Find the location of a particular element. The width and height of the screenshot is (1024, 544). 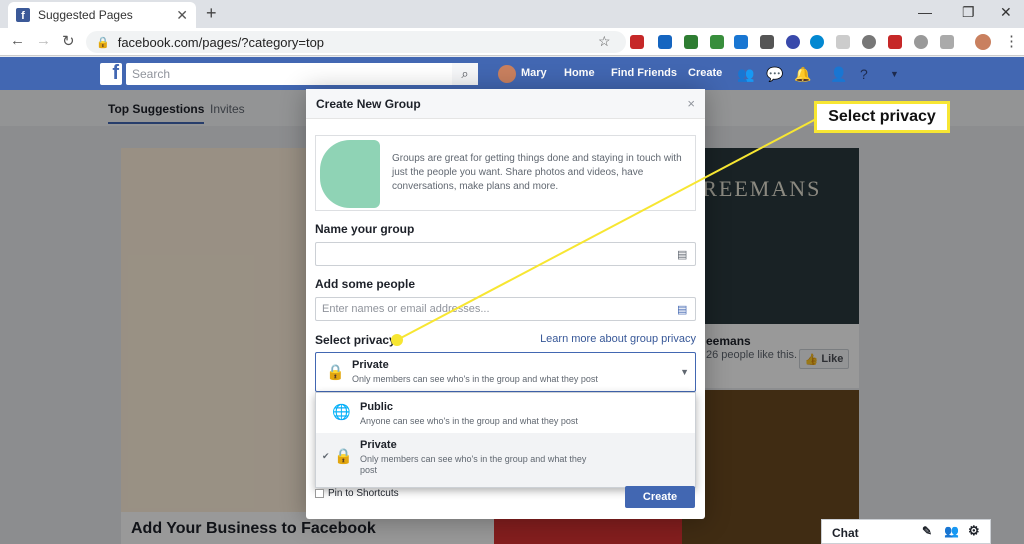

window-close-icon: ✕ is located at coordinates (1006, 12).